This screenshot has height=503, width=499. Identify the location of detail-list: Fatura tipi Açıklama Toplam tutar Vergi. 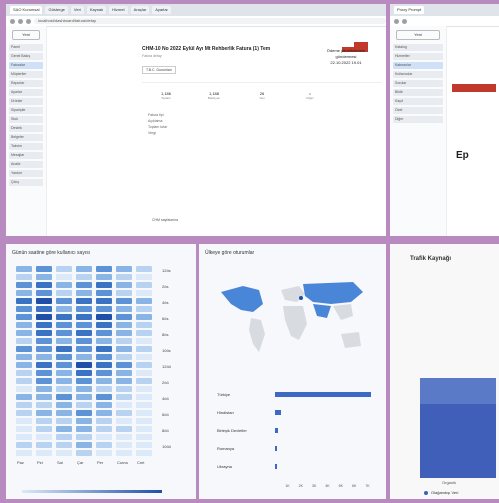
(265, 124).